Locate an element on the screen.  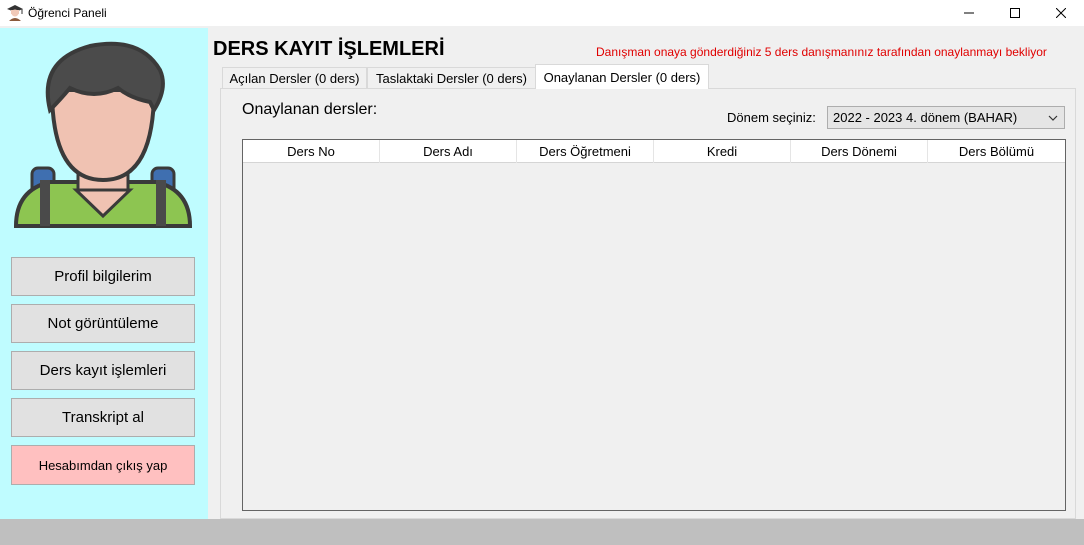
student-avatar is located at coordinates (103, 134).